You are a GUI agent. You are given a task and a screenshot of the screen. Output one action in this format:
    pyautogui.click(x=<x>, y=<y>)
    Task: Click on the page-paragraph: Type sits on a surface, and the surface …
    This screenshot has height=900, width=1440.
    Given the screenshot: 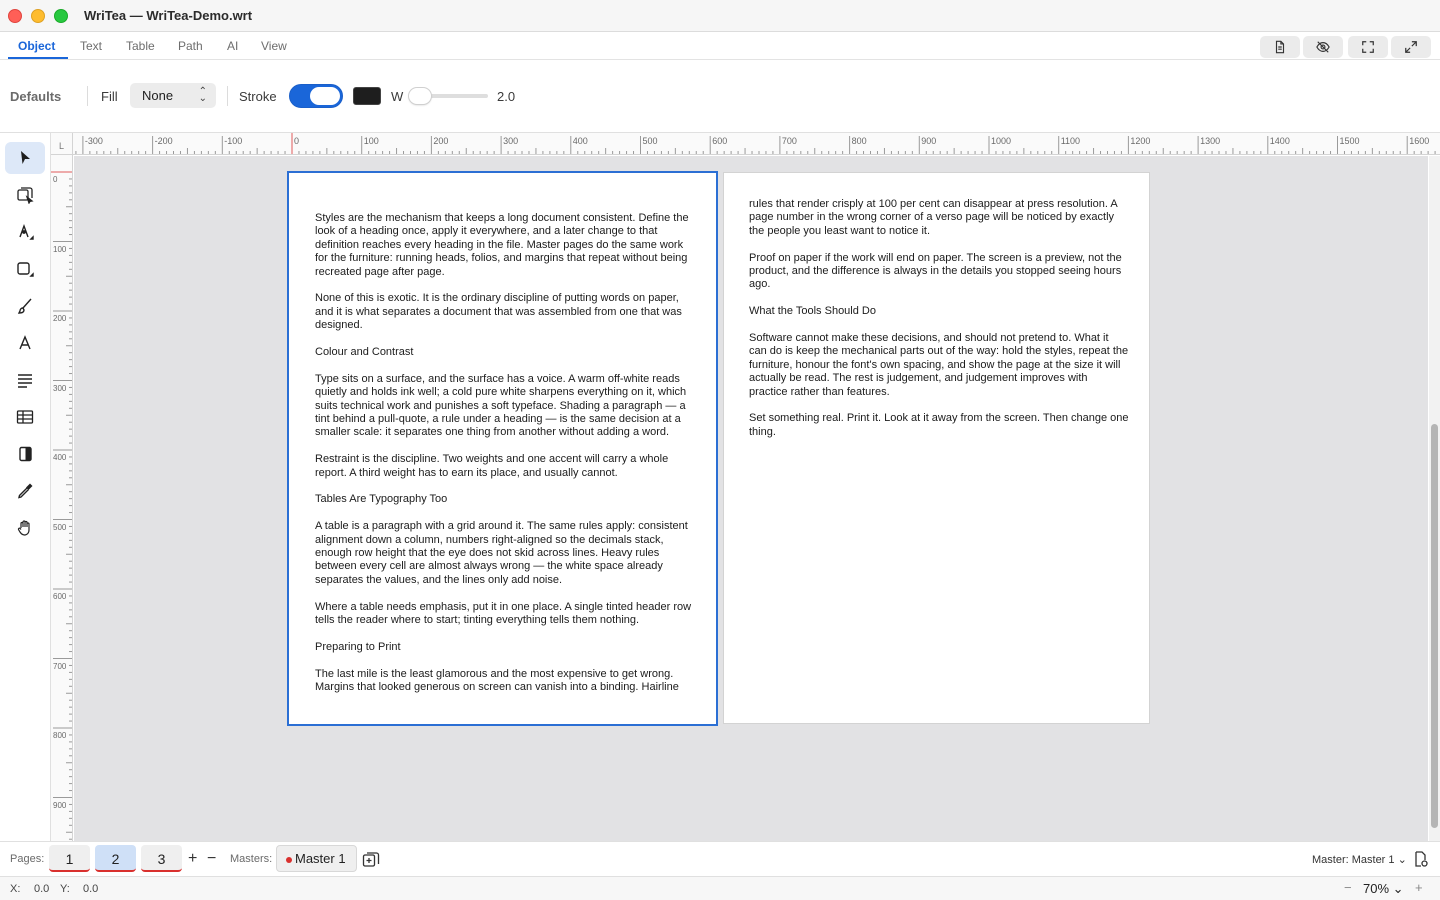 What is the action you would take?
    pyautogui.click(x=501, y=405)
    